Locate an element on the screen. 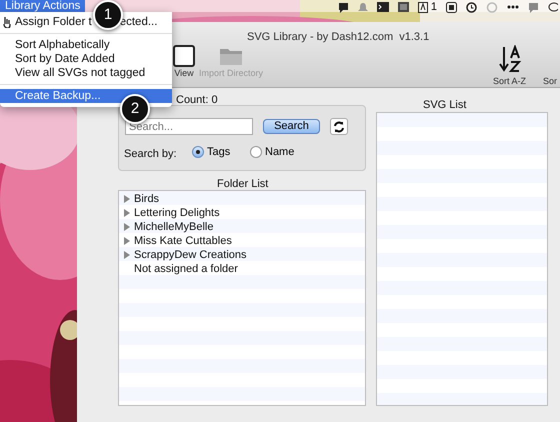 Image resolution: width=560 pixels, height=422 pixels. chat-icon is located at coordinates (344, 7).